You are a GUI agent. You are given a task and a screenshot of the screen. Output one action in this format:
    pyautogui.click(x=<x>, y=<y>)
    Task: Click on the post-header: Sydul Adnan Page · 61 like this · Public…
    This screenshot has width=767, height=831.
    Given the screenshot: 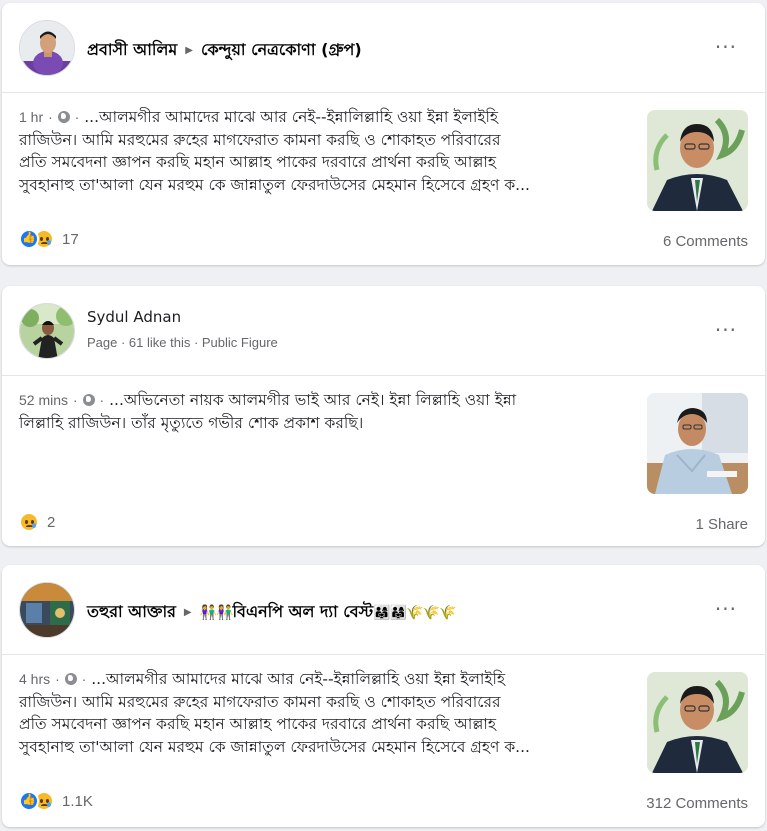 What is the action you would take?
    pyautogui.click(x=383, y=331)
    